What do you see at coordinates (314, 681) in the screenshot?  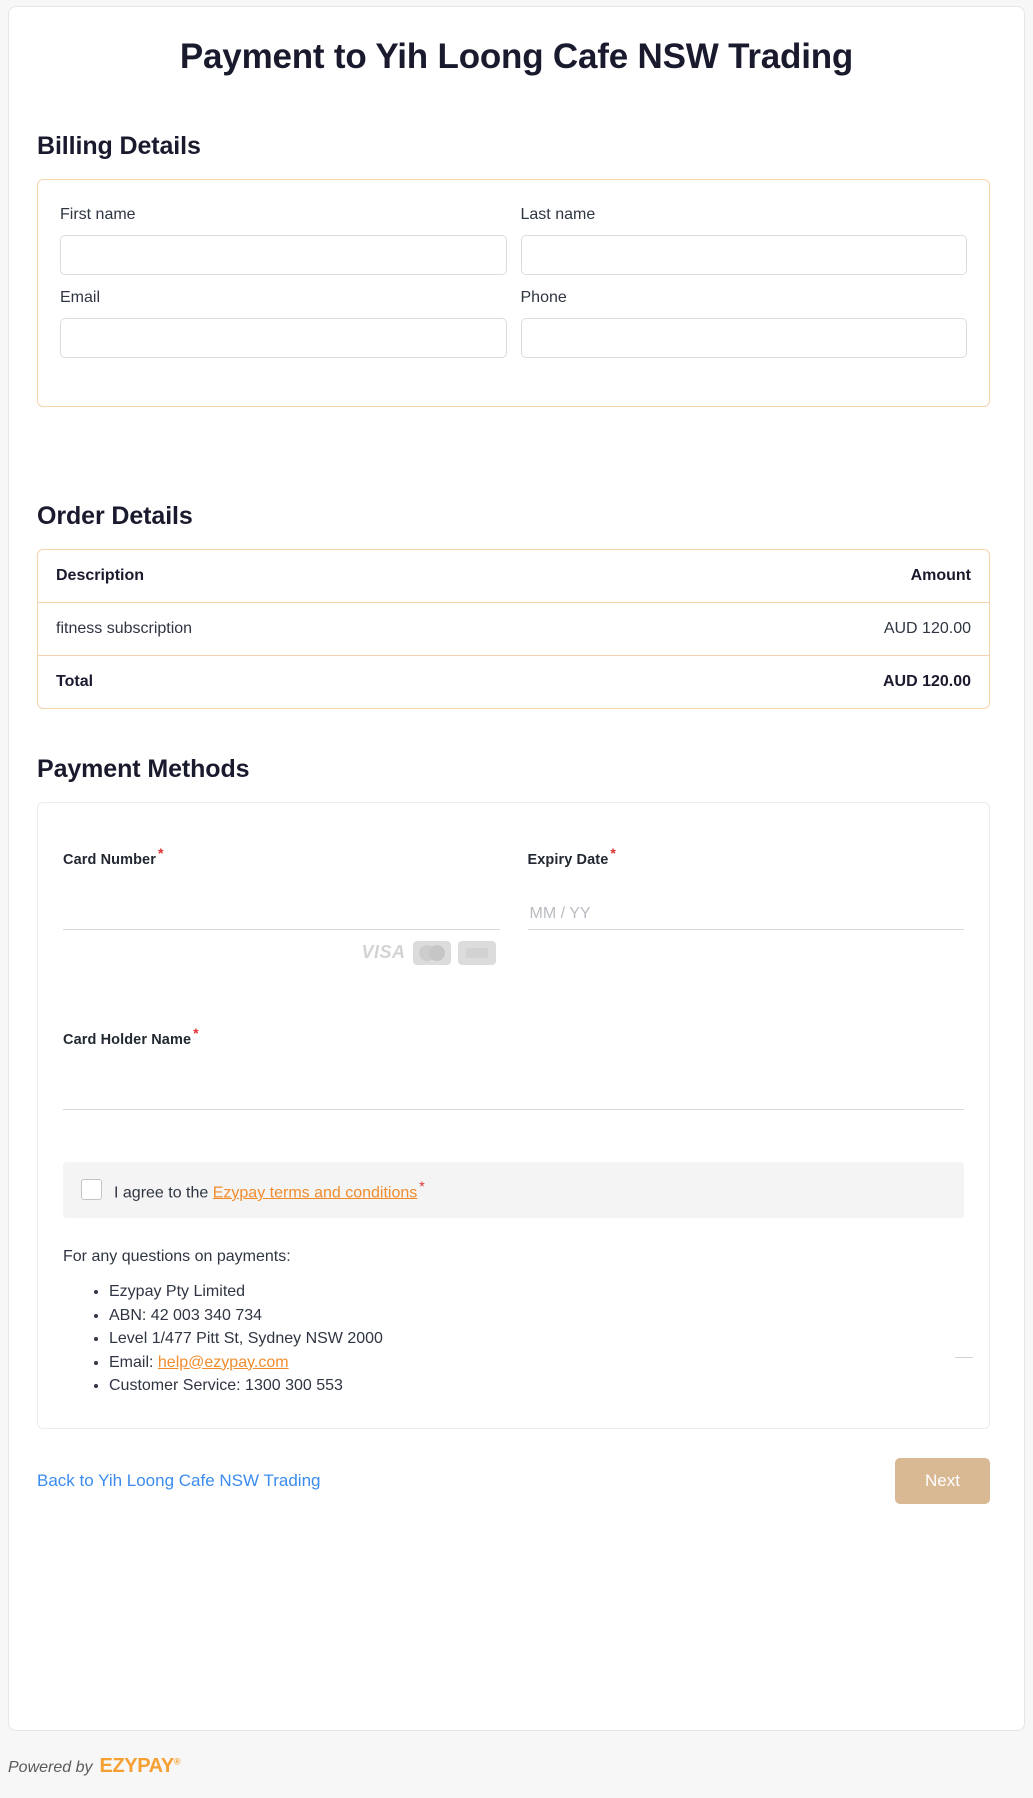 I see `total-label: Total` at bounding box center [314, 681].